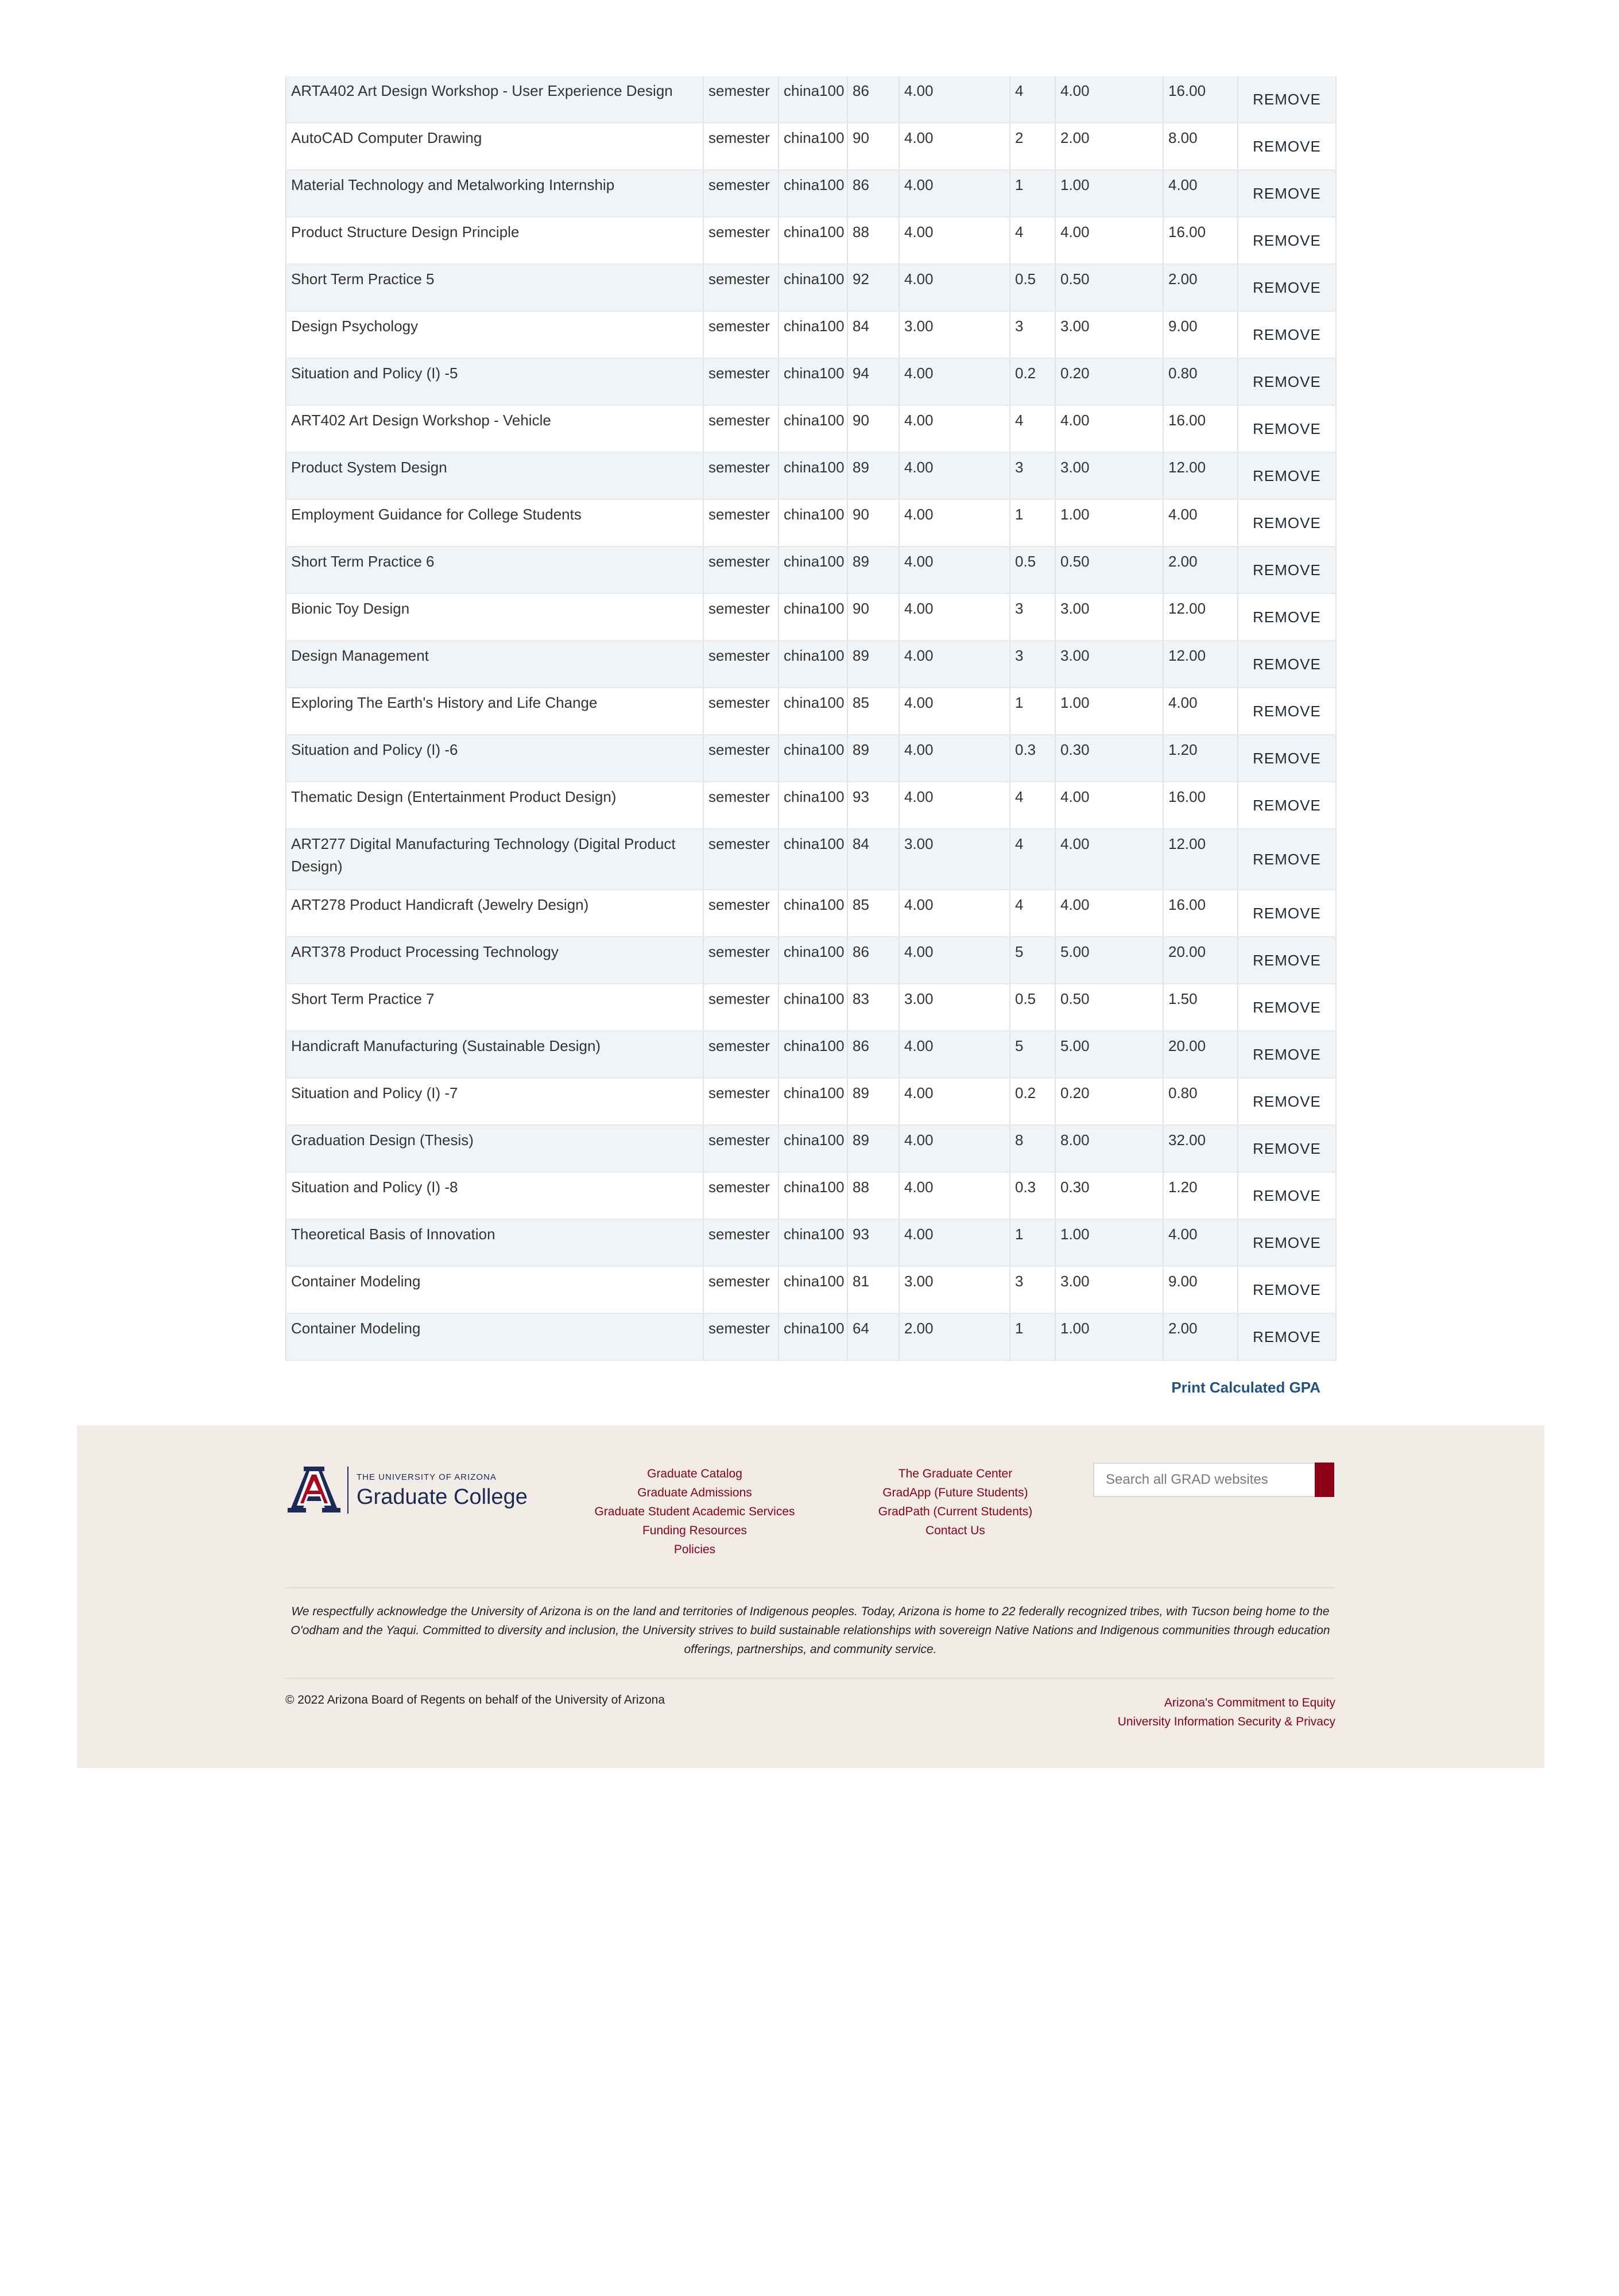  I want to click on footer-link-funding-resources: Funding Resources, so click(694, 1530).